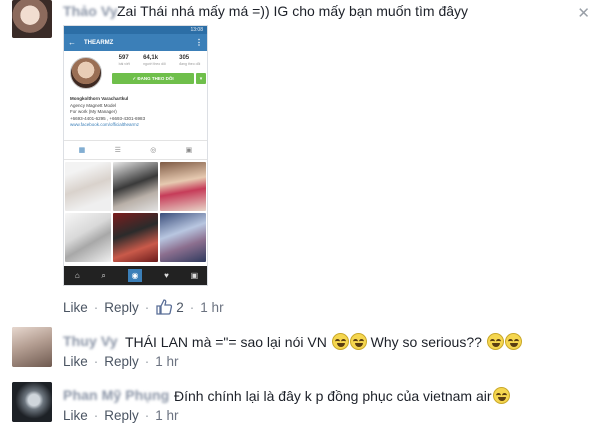  I want to click on bio-link: www.facebook.com/officialthearmz, so click(104, 124).